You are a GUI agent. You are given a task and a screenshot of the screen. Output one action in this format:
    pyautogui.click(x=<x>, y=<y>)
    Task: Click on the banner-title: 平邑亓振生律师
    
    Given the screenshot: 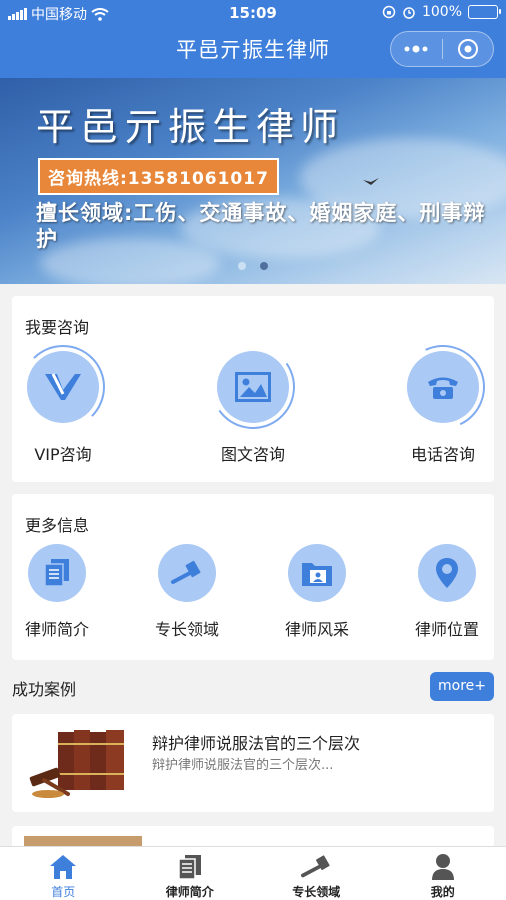 What is the action you would take?
    pyautogui.click(x=190, y=127)
    